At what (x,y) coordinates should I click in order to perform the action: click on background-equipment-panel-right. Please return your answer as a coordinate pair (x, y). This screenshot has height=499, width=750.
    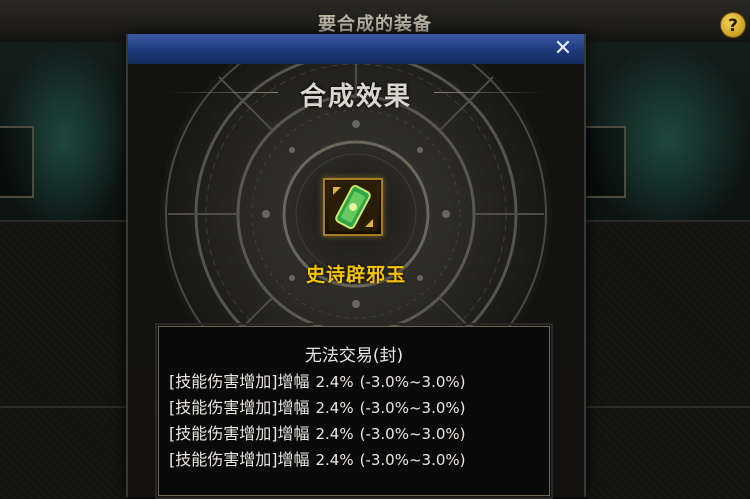
    Looking at the image, I should click on (666, 131).